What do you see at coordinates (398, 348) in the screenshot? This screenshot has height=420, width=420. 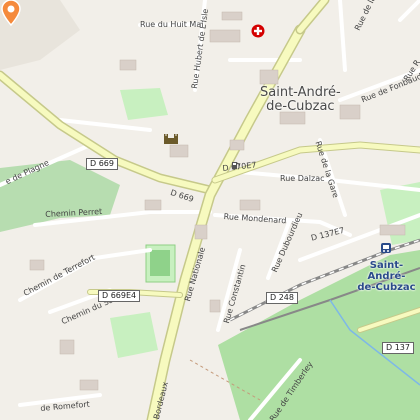 I see `road-shield: D 137` at bounding box center [398, 348].